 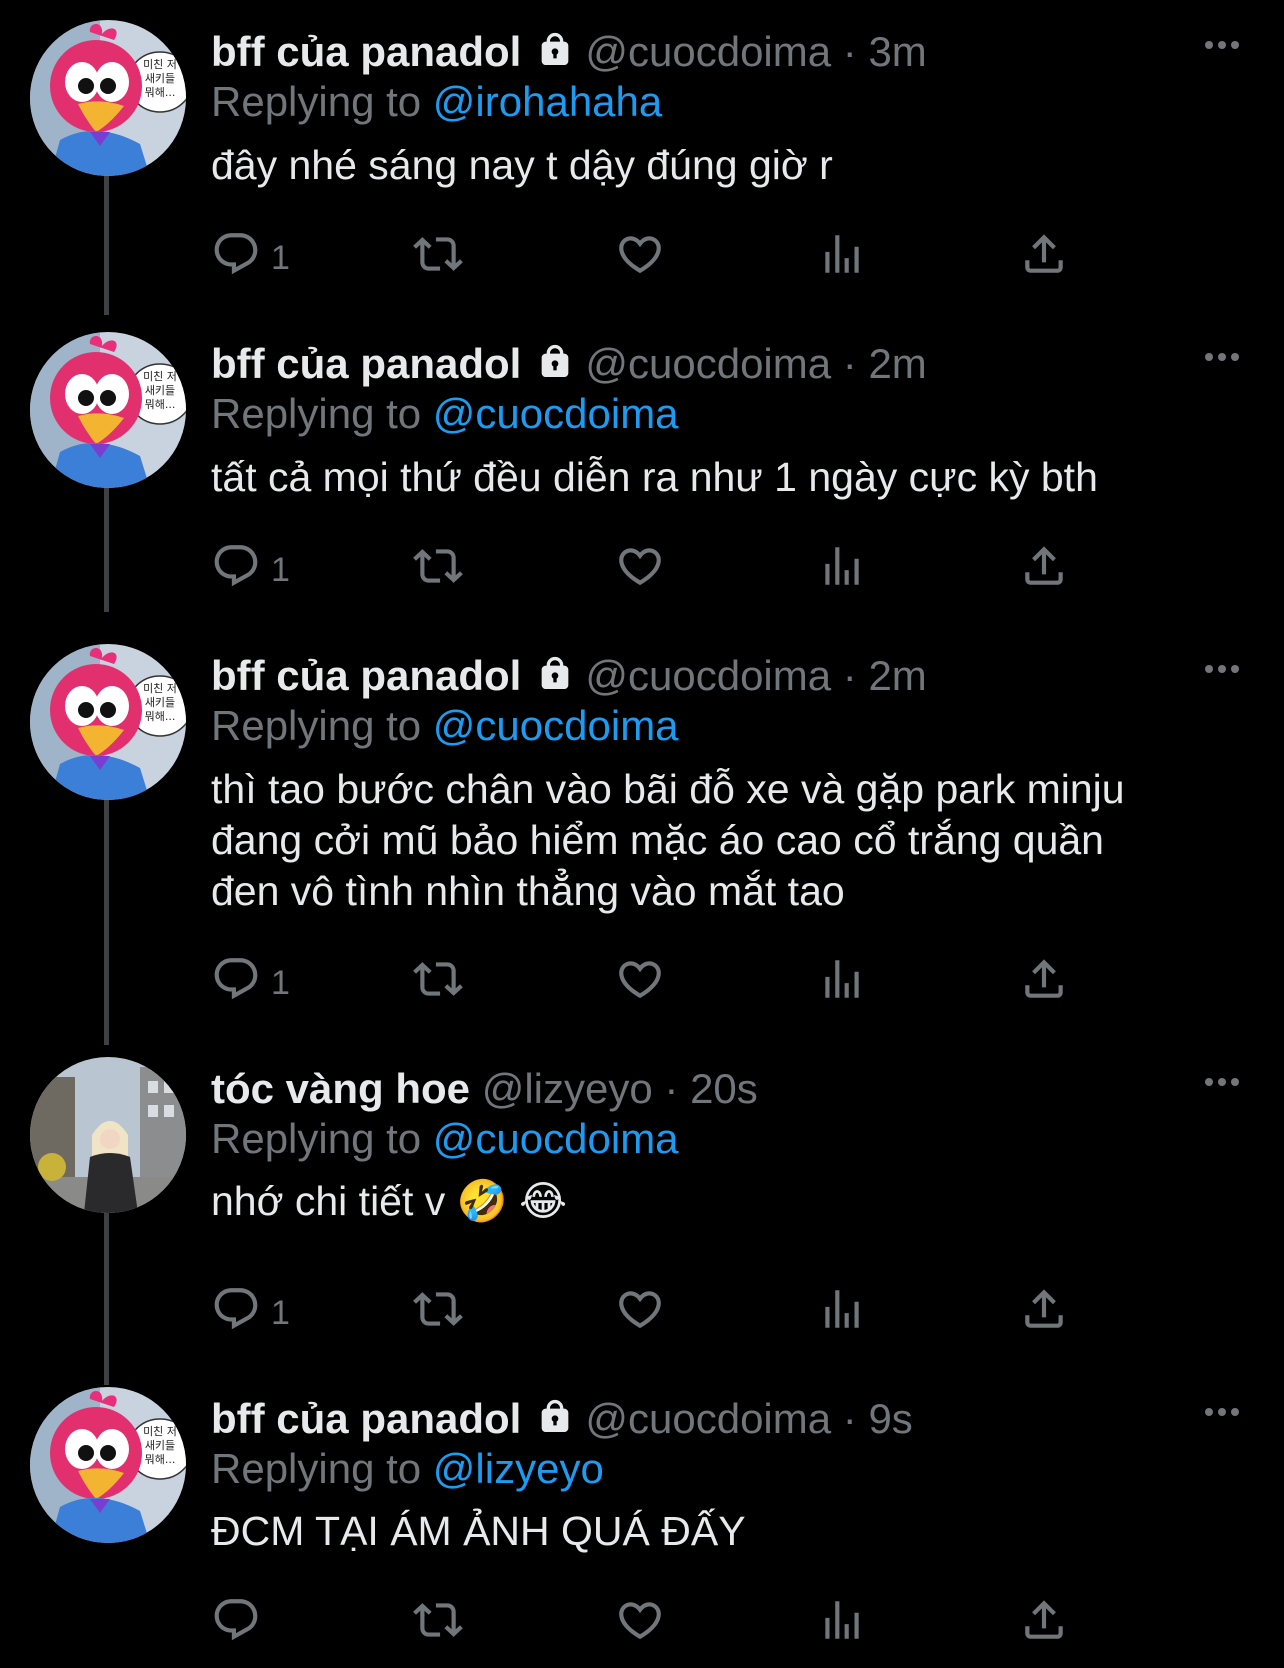 What do you see at coordinates (890, 1418) in the screenshot?
I see `timestamp: 9s` at bounding box center [890, 1418].